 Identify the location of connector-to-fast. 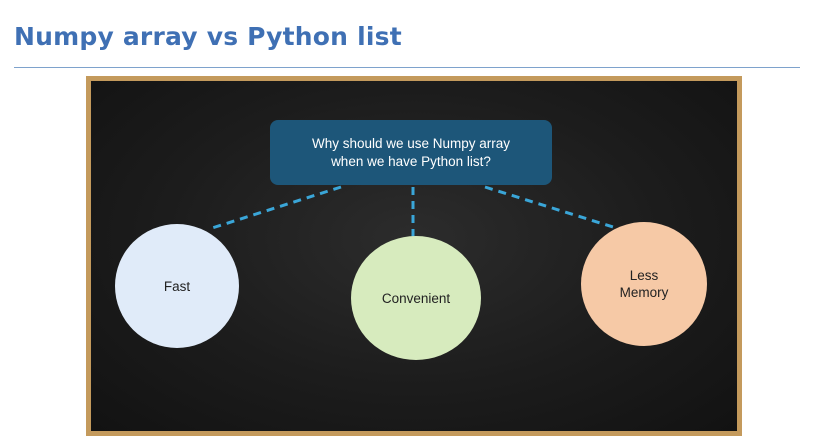
(275, 208).